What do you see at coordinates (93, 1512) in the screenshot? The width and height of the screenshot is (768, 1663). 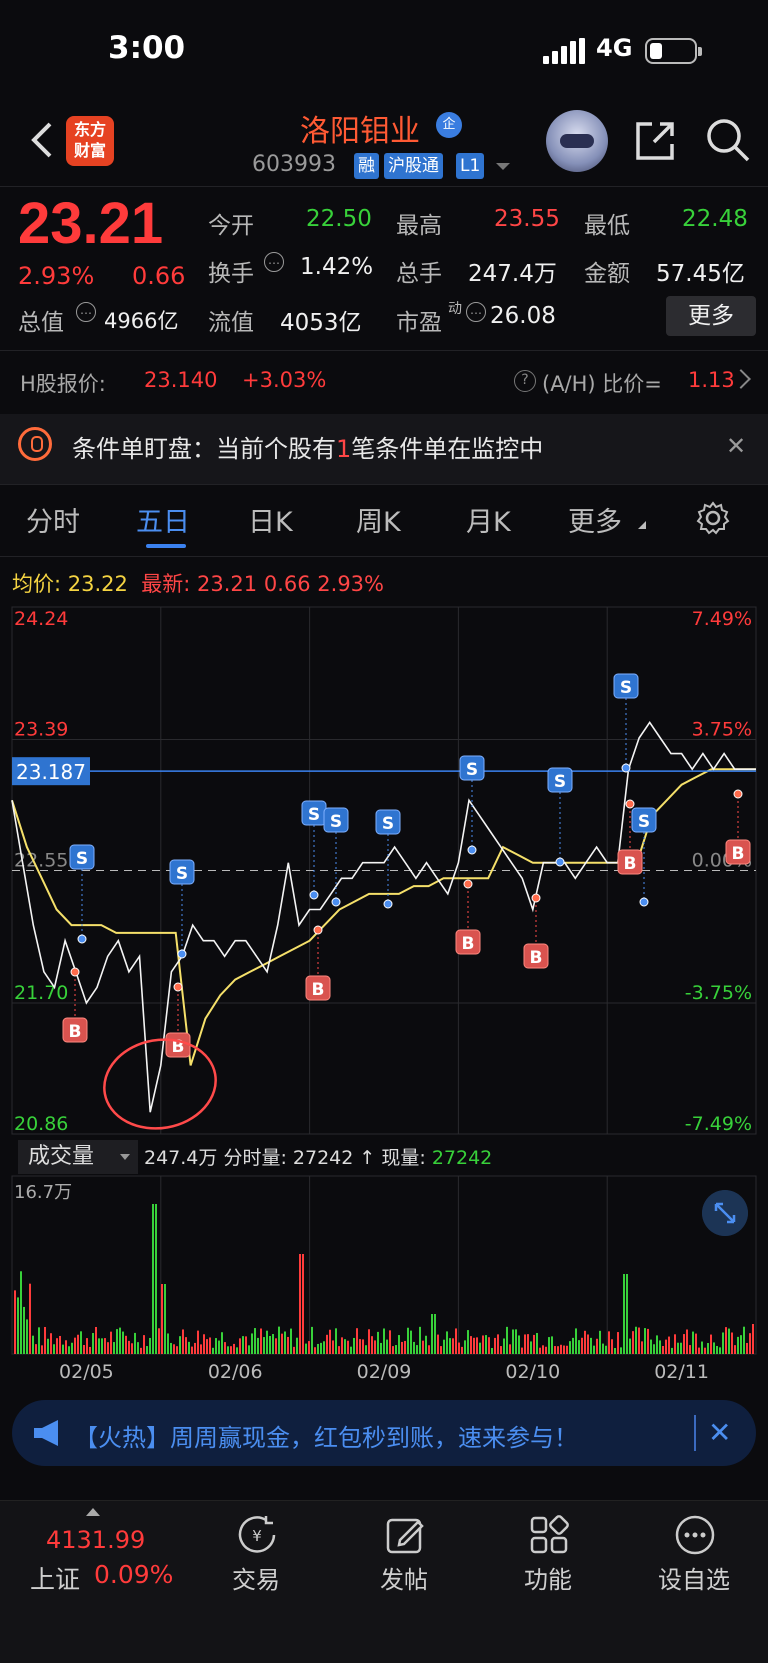 I see `index-expand-icon` at bounding box center [93, 1512].